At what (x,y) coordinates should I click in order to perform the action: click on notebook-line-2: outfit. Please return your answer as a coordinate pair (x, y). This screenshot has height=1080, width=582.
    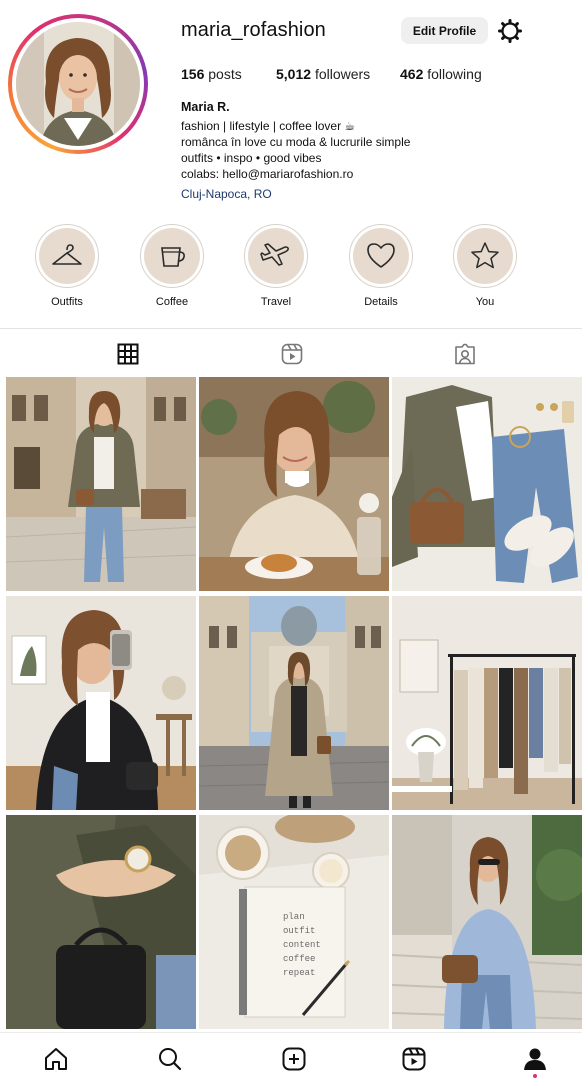
    Looking at the image, I should click on (299, 931).